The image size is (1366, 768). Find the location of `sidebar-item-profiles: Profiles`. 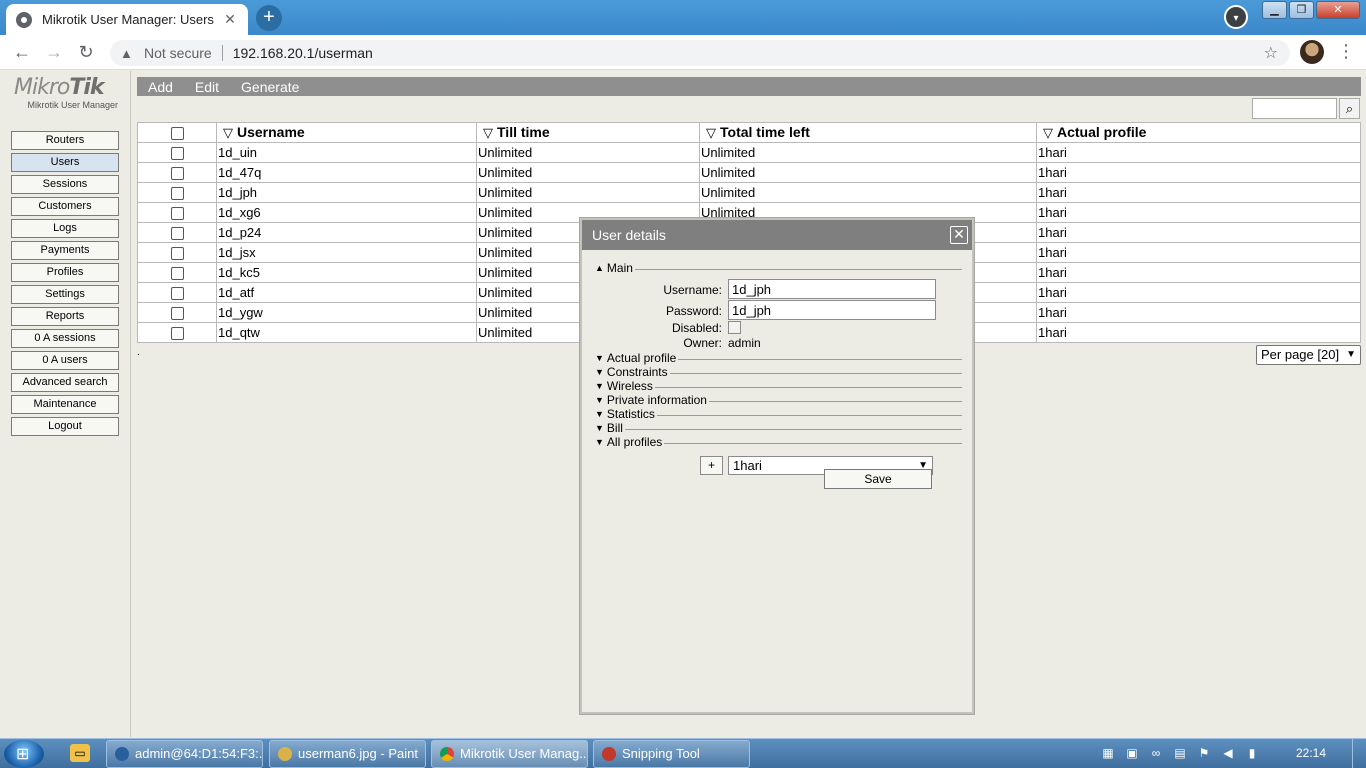

sidebar-item-profiles: Profiles is located at coordinates (65, 272).